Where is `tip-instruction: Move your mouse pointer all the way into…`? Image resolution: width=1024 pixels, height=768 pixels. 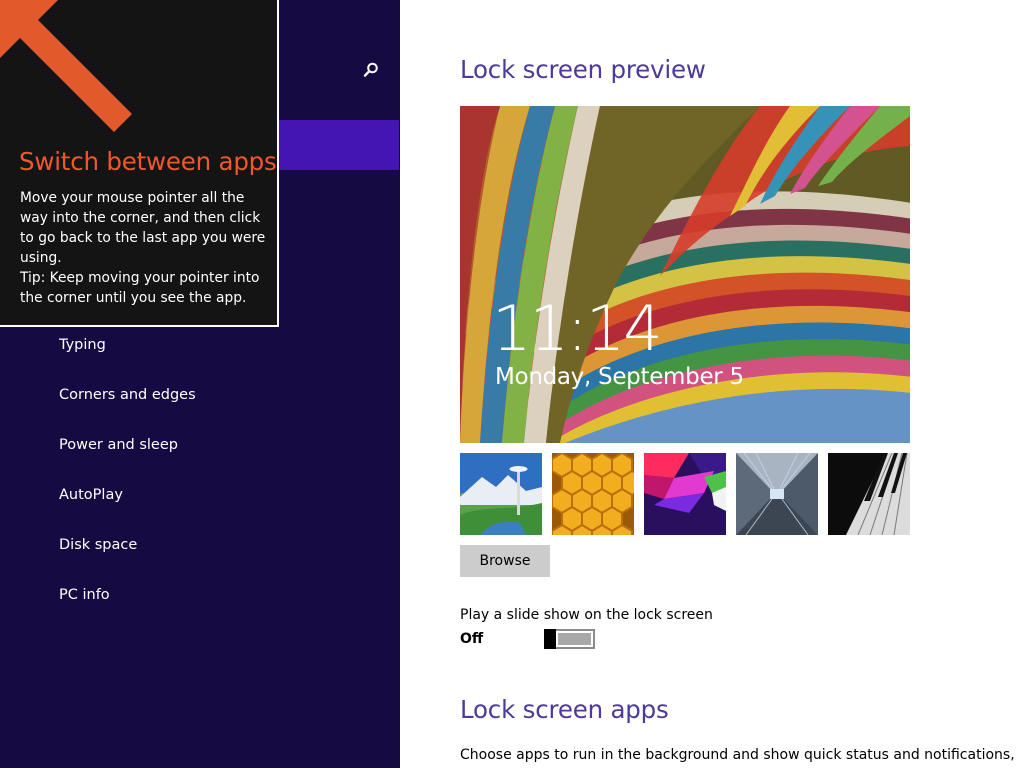
tip-instruction: Move your mouse pointer all the way into… is located at coordinates (143, 228).